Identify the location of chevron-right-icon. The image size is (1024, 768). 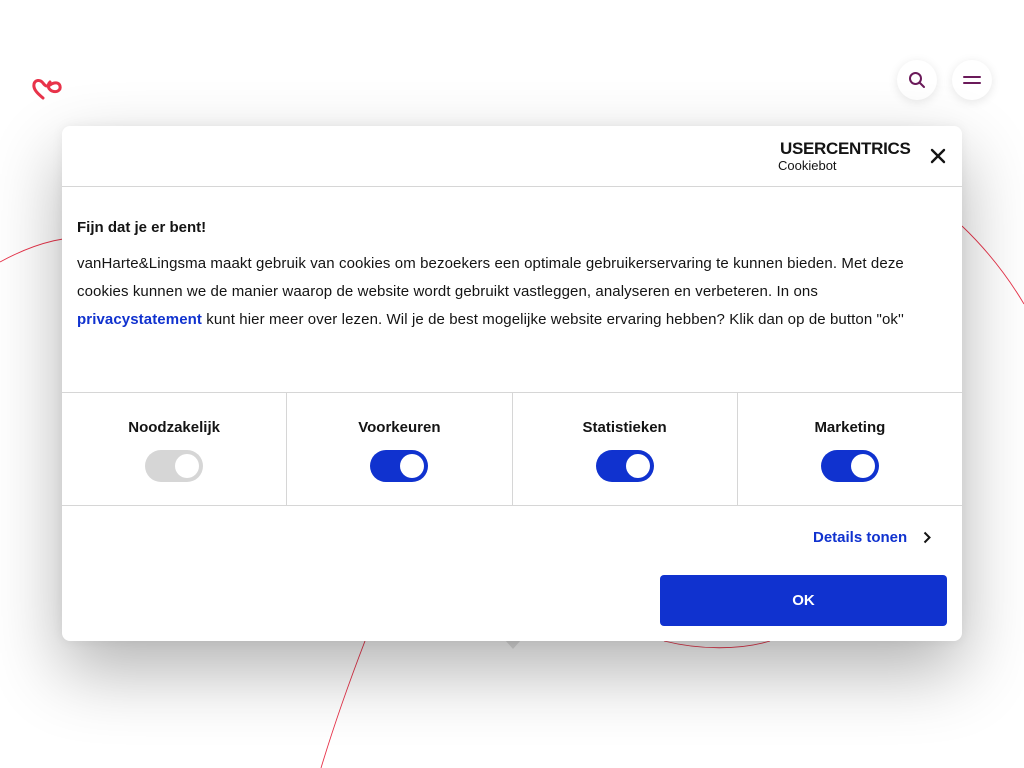
(927, 537).